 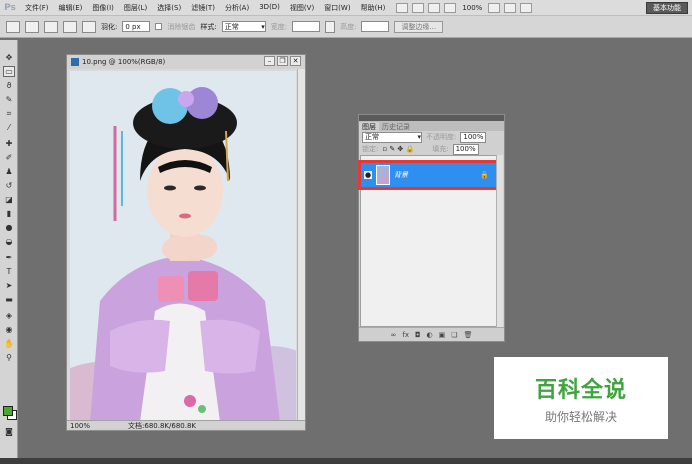 I want to click on lock-row: 锁定: ▫ ✎ ✥ 🔒 填充: 100%, so click(x=431, y=149).